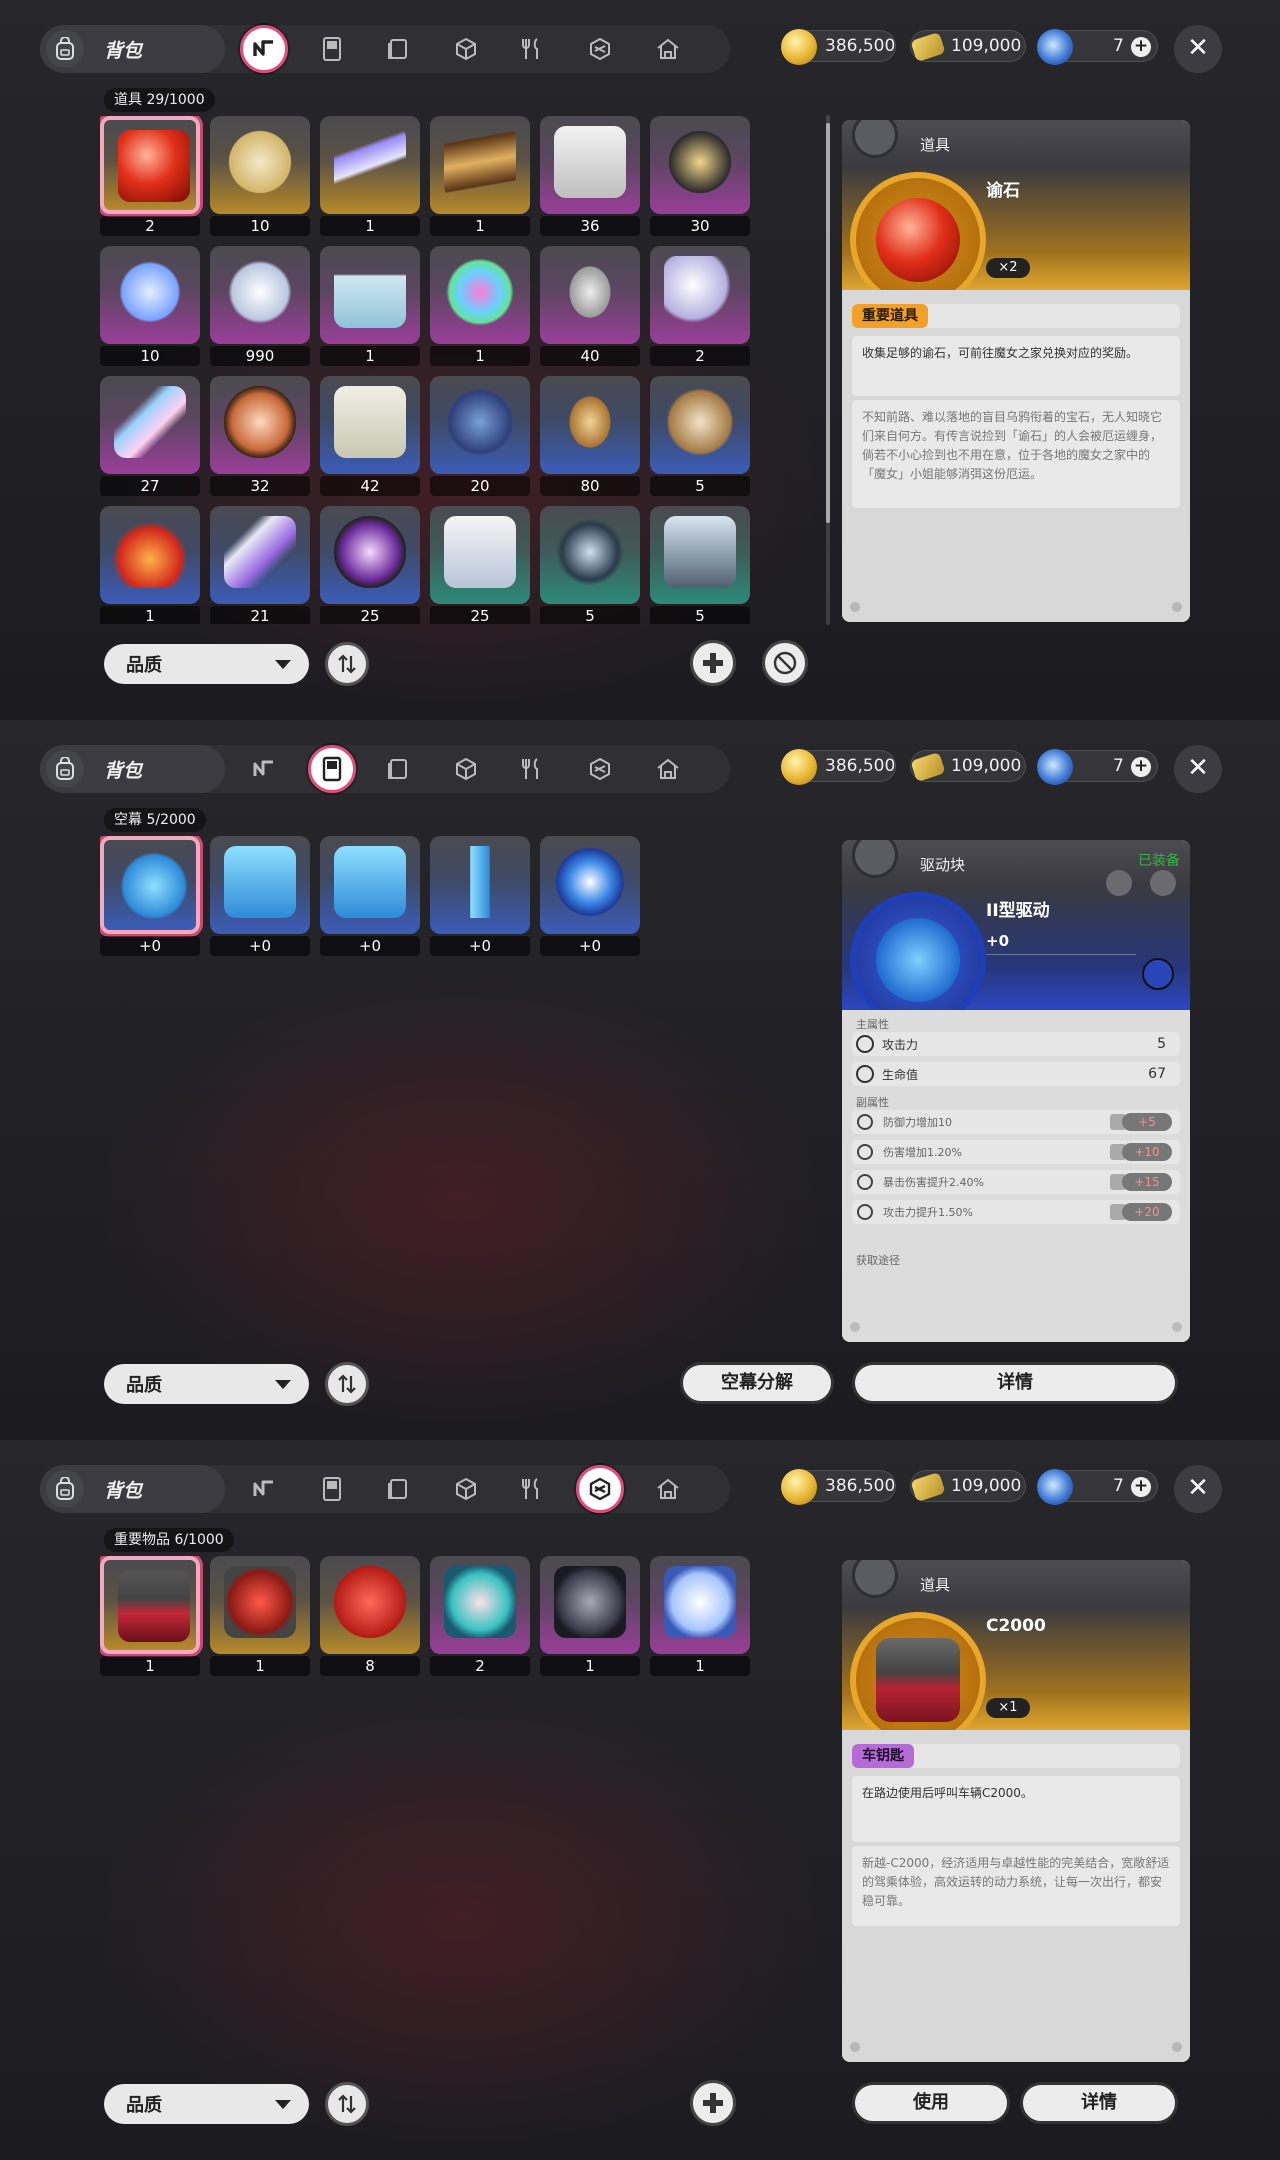 This screenshot has width=1280, height=2160. What do you see at coordinates (828, 370) in the screenshot?
I see `scrollbar` at bounding box center [828, 370].